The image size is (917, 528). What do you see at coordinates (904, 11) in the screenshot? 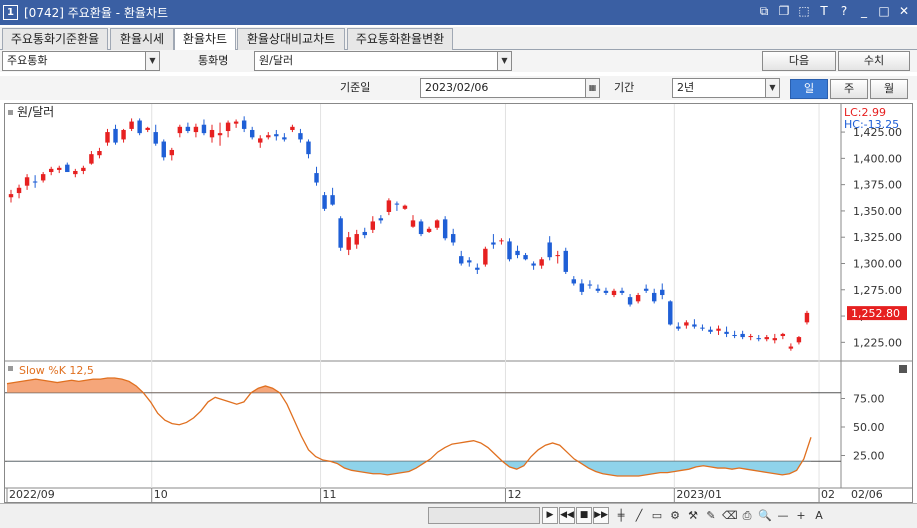
I see `close-icon: ✕` at bounding box center [904, 11].